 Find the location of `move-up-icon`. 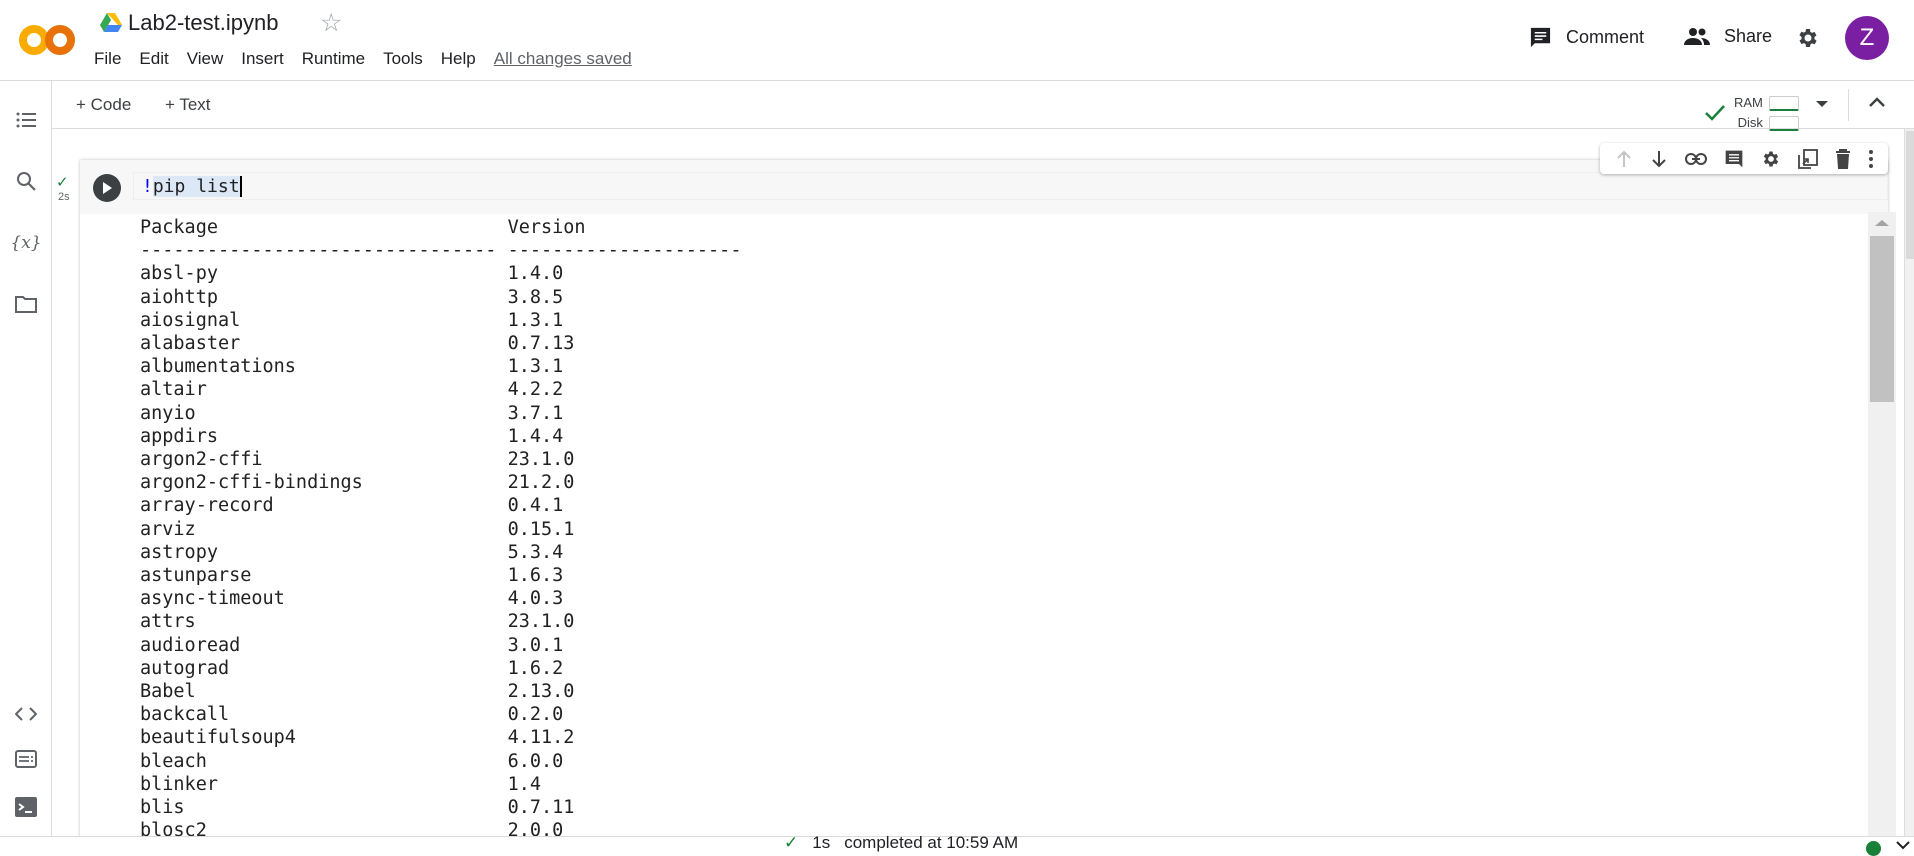

move-up-icon is located at coordinates (1624, 159).